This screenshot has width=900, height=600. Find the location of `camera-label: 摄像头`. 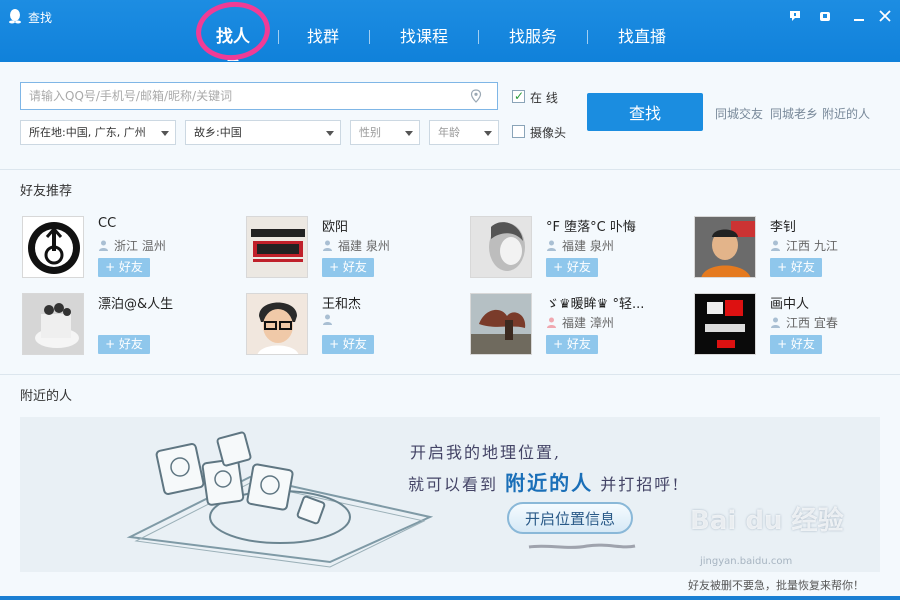

camera-label: 摄像头 is located at coordinates (548, 133).